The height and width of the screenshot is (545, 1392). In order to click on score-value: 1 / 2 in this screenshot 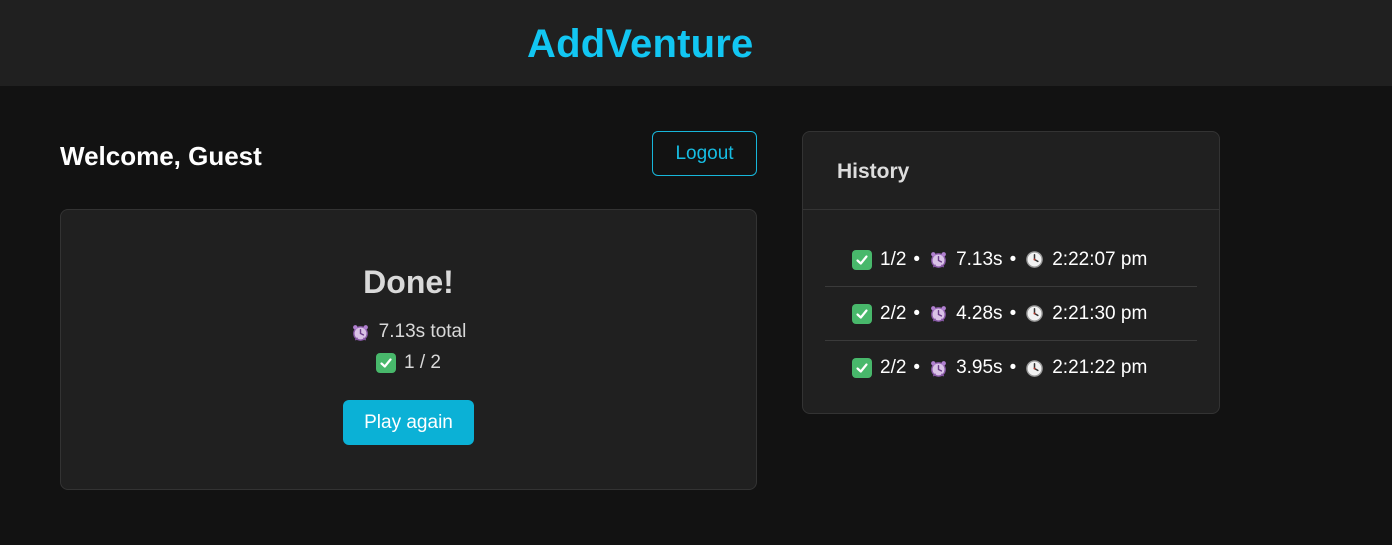, I will do `click(422, 362)`.